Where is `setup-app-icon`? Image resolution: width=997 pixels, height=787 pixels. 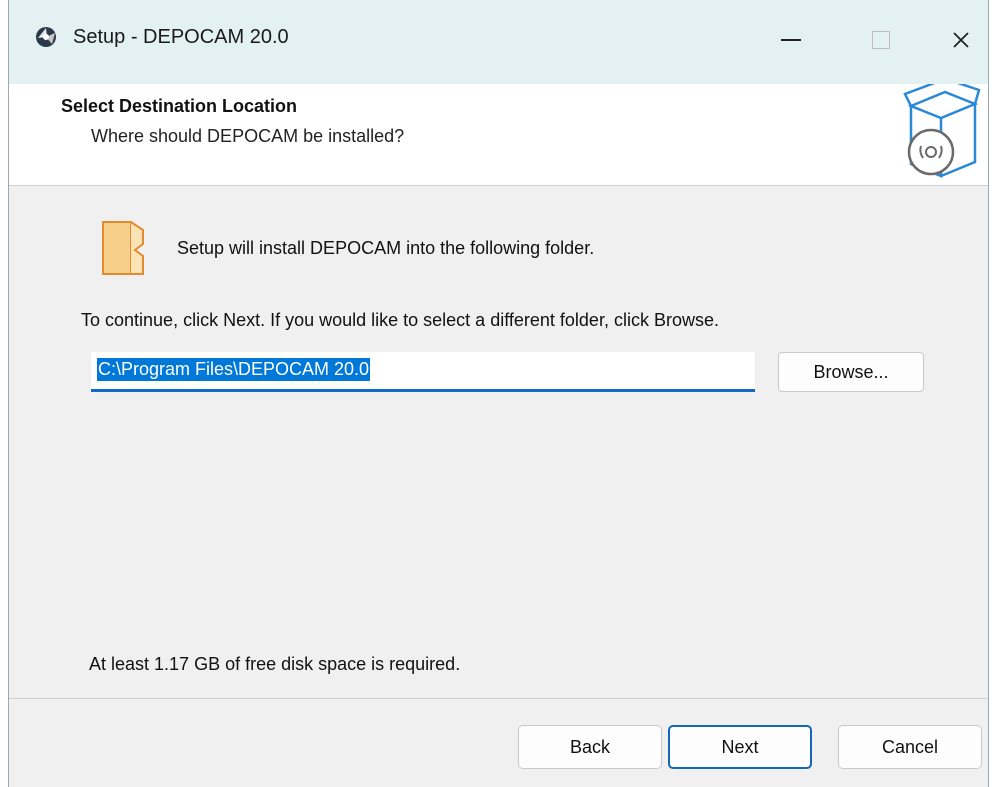
setup-app-icon is located at coordinates (46, 37).